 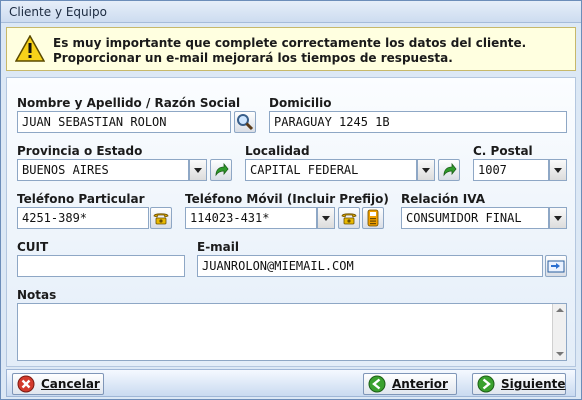 What do you see at coordinates (475, 218) in the screenshot?
I see `relacion-iva-select: CONSUMIDOR FINAL` at bounding box center [475, 218].